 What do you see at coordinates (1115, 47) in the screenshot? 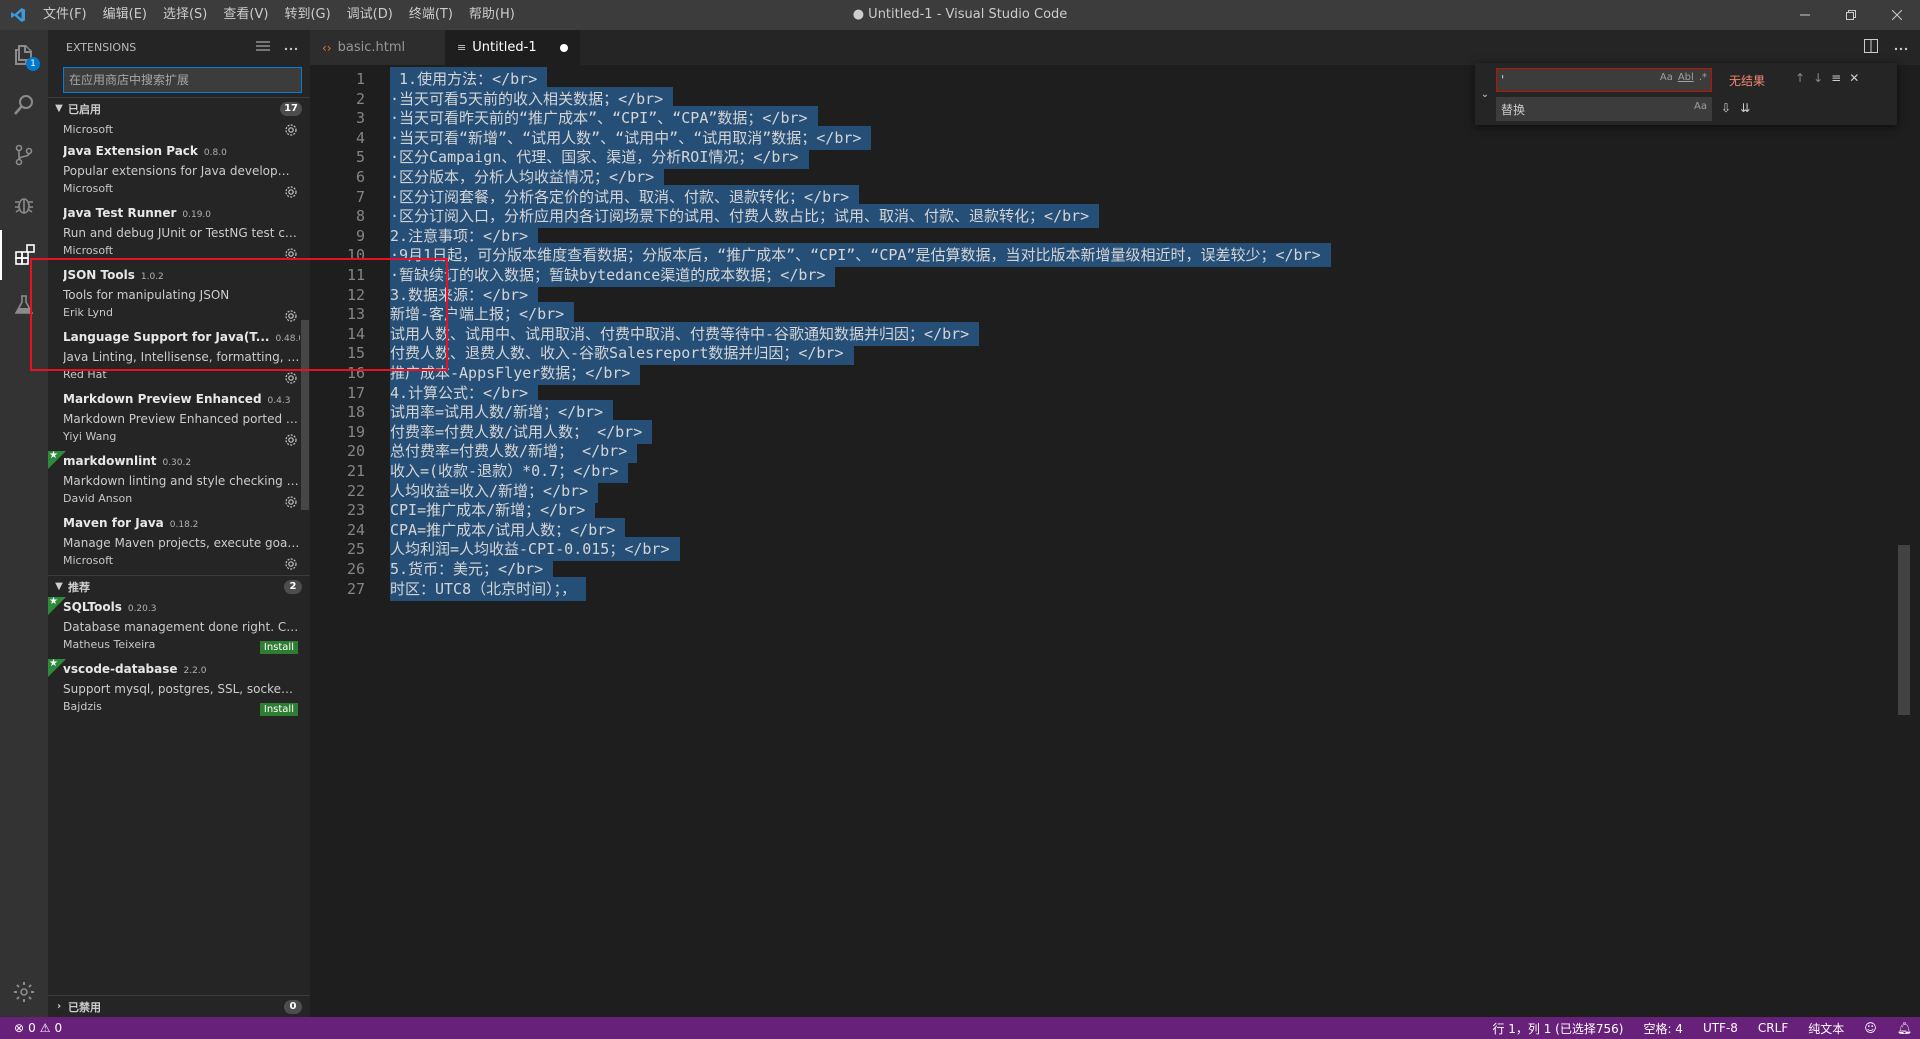
I see `editor-tabs: ‹› basic.html ≡ Untitled-1` at bounding box center [1115, 47].